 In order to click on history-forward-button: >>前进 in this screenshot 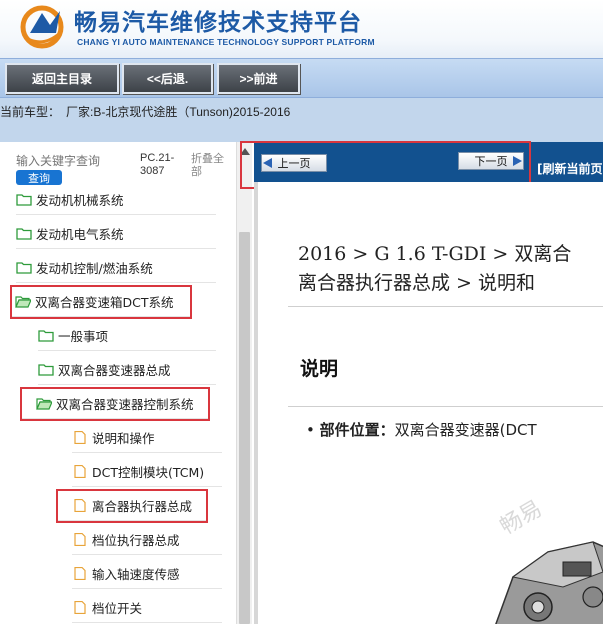, I will do `click(258, 78)`.